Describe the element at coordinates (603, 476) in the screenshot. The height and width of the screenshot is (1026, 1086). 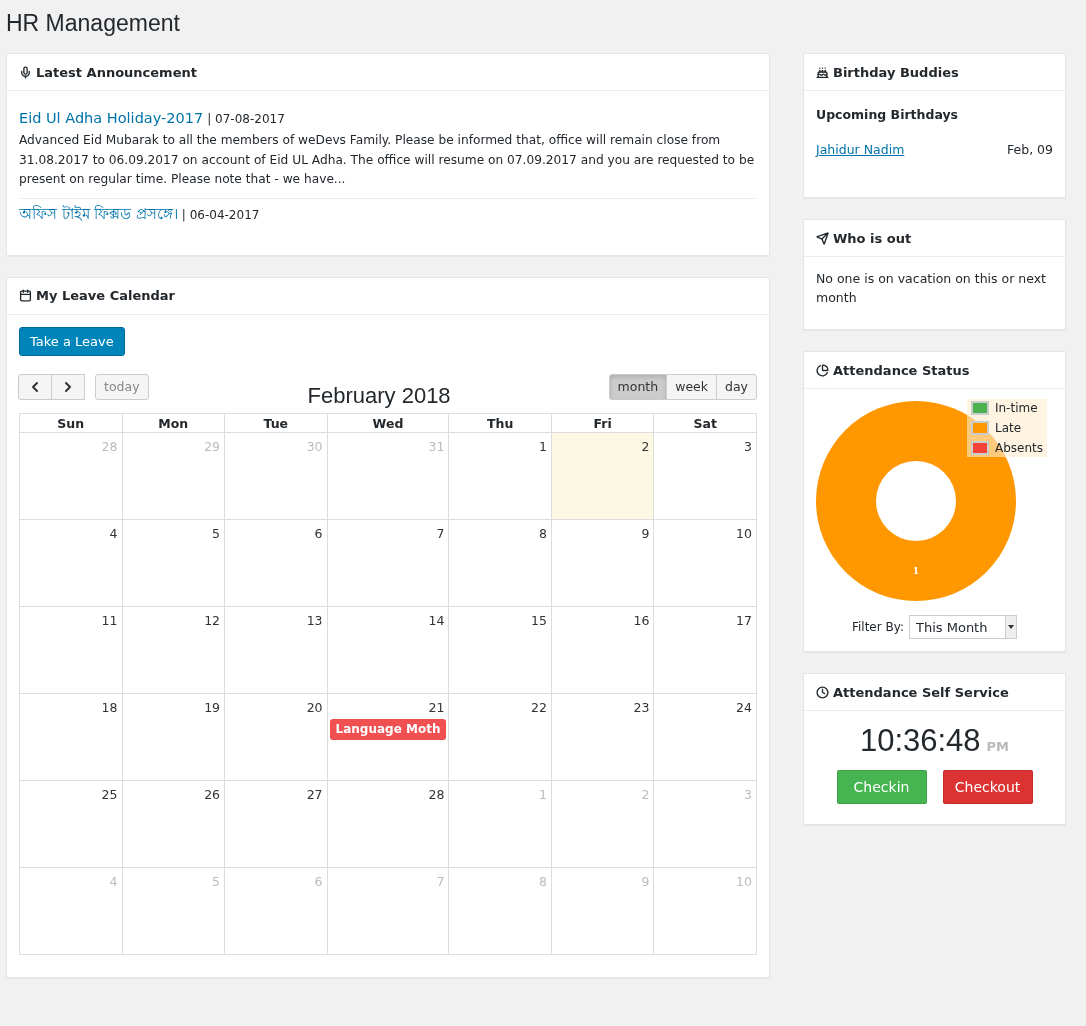
I see `day-cell: 2` at that location.